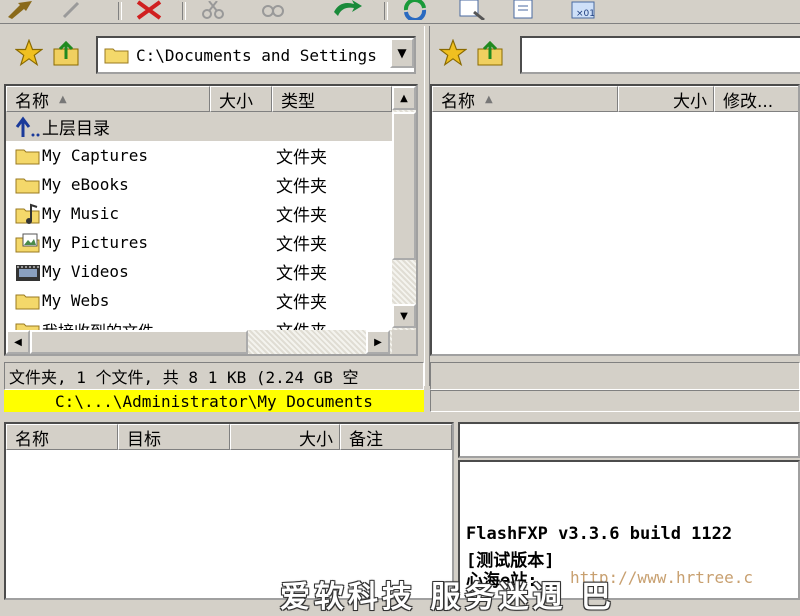 This screenshot has height=616, width=800. Describe the element at coordinates (199, 213) in the screenshot. I see `list-item: My Music 文件夹` at that location.